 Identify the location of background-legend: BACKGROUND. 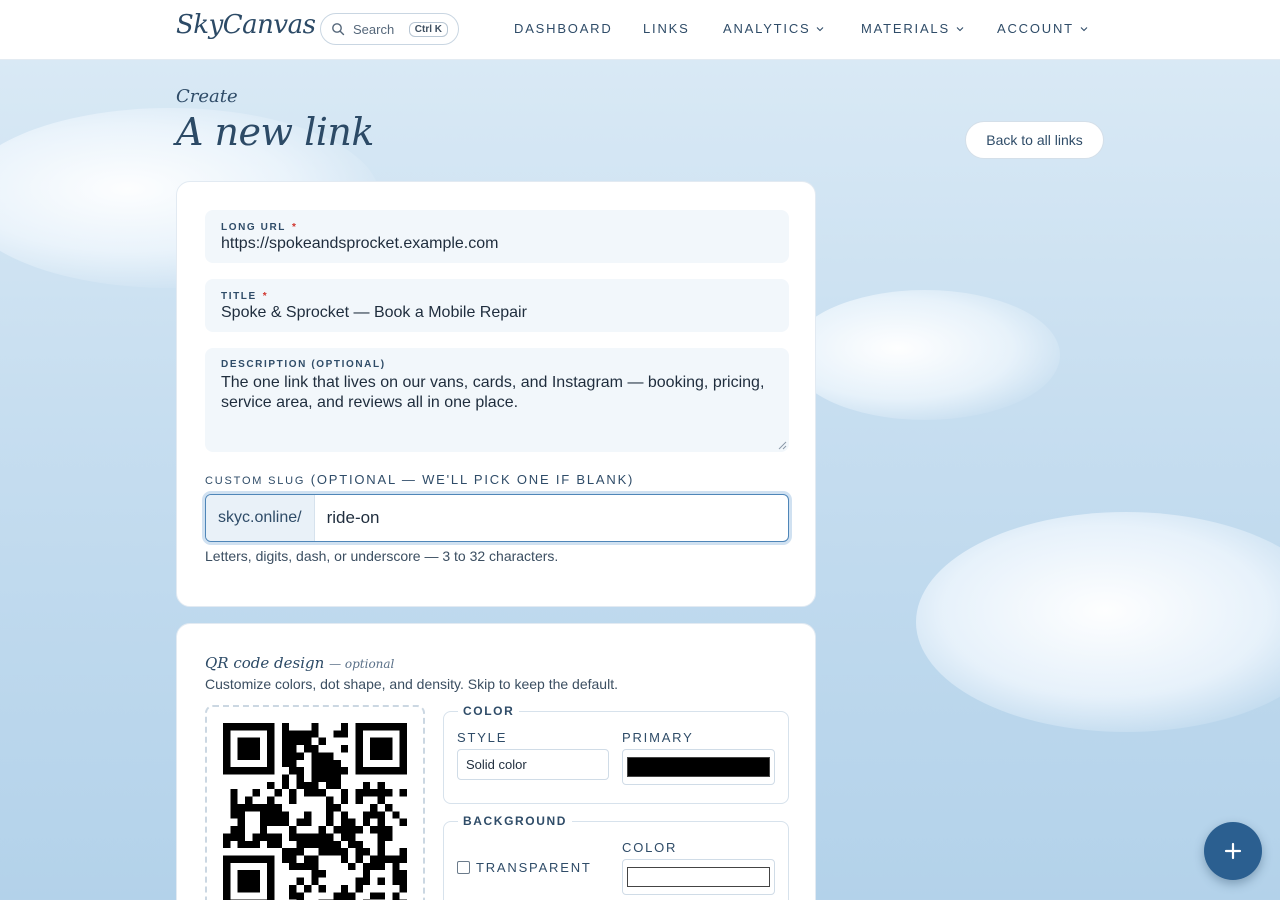
(515, 821).